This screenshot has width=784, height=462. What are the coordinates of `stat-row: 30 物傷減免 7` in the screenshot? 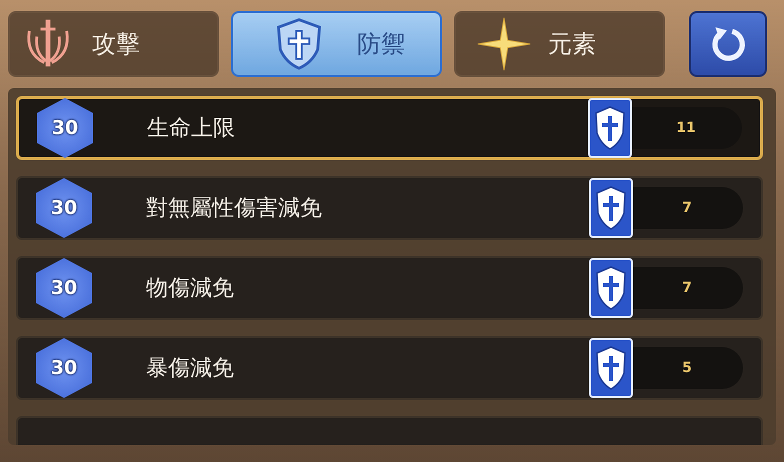 It's located at (389, 288).